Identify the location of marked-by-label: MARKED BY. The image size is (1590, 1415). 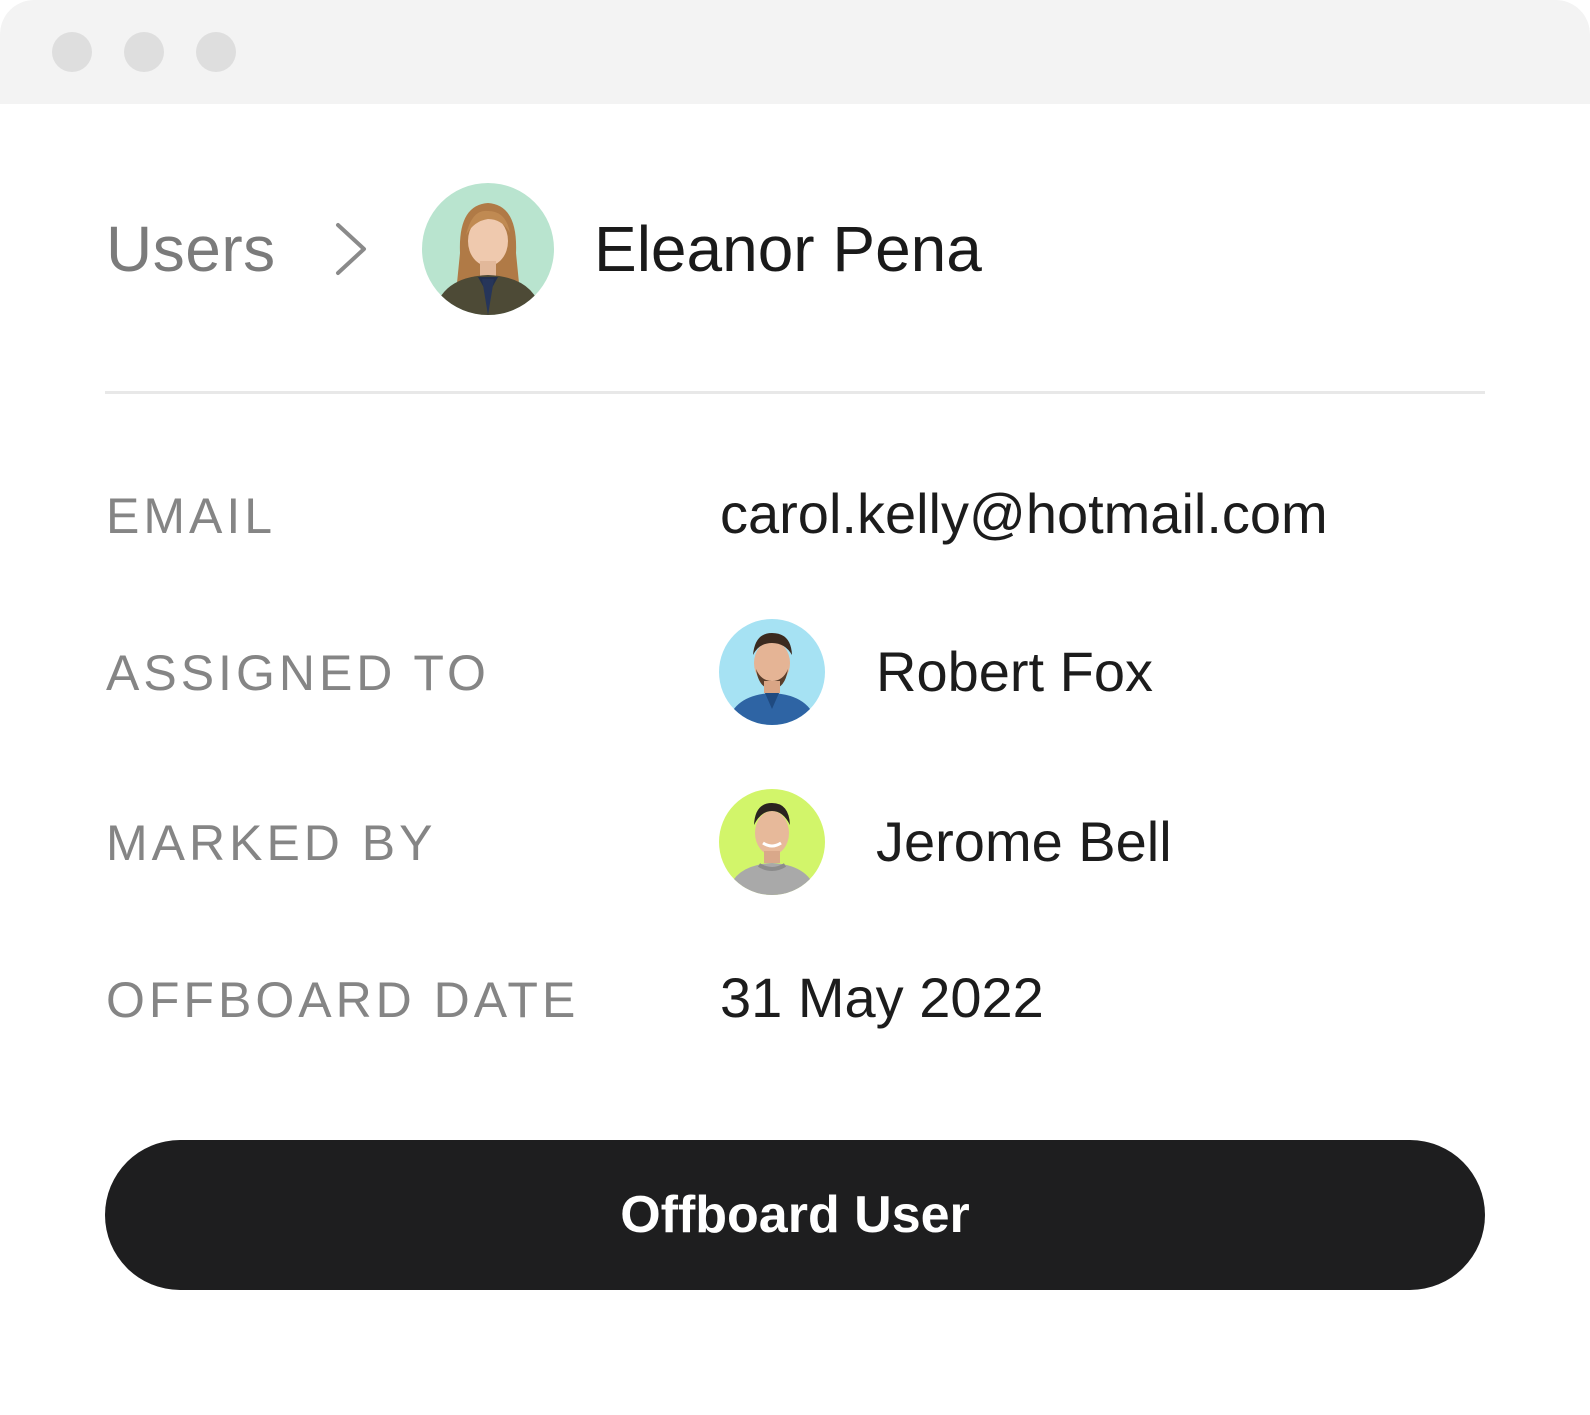
(271, 843).